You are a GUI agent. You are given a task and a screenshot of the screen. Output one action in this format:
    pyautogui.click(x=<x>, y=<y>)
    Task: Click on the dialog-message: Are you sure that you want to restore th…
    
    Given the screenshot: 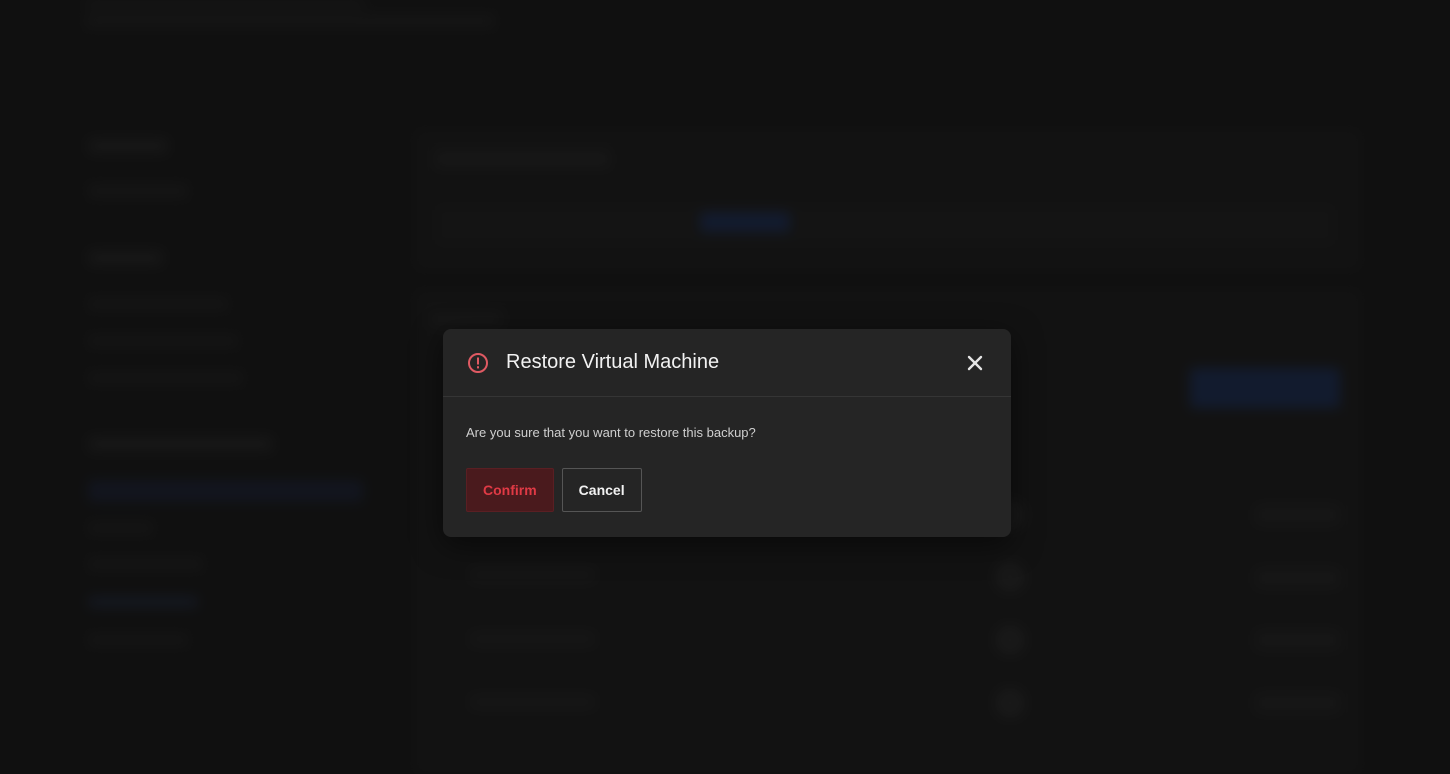 What is the action you would take?
    pyautogui.click(x=611, y=432)
    